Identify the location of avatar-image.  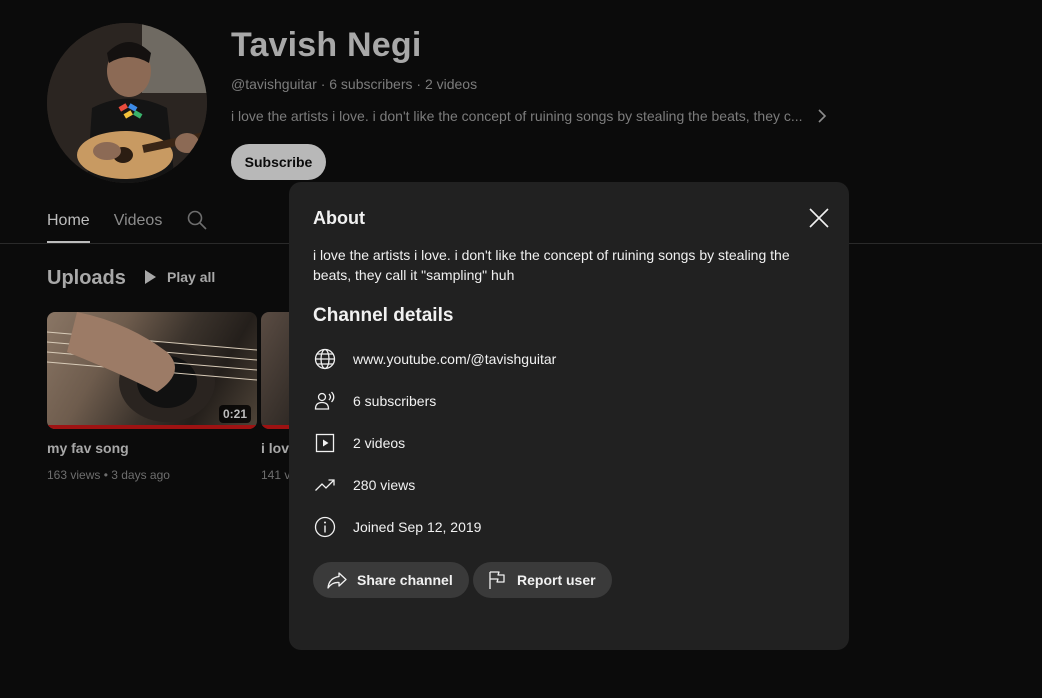
(127, 103).